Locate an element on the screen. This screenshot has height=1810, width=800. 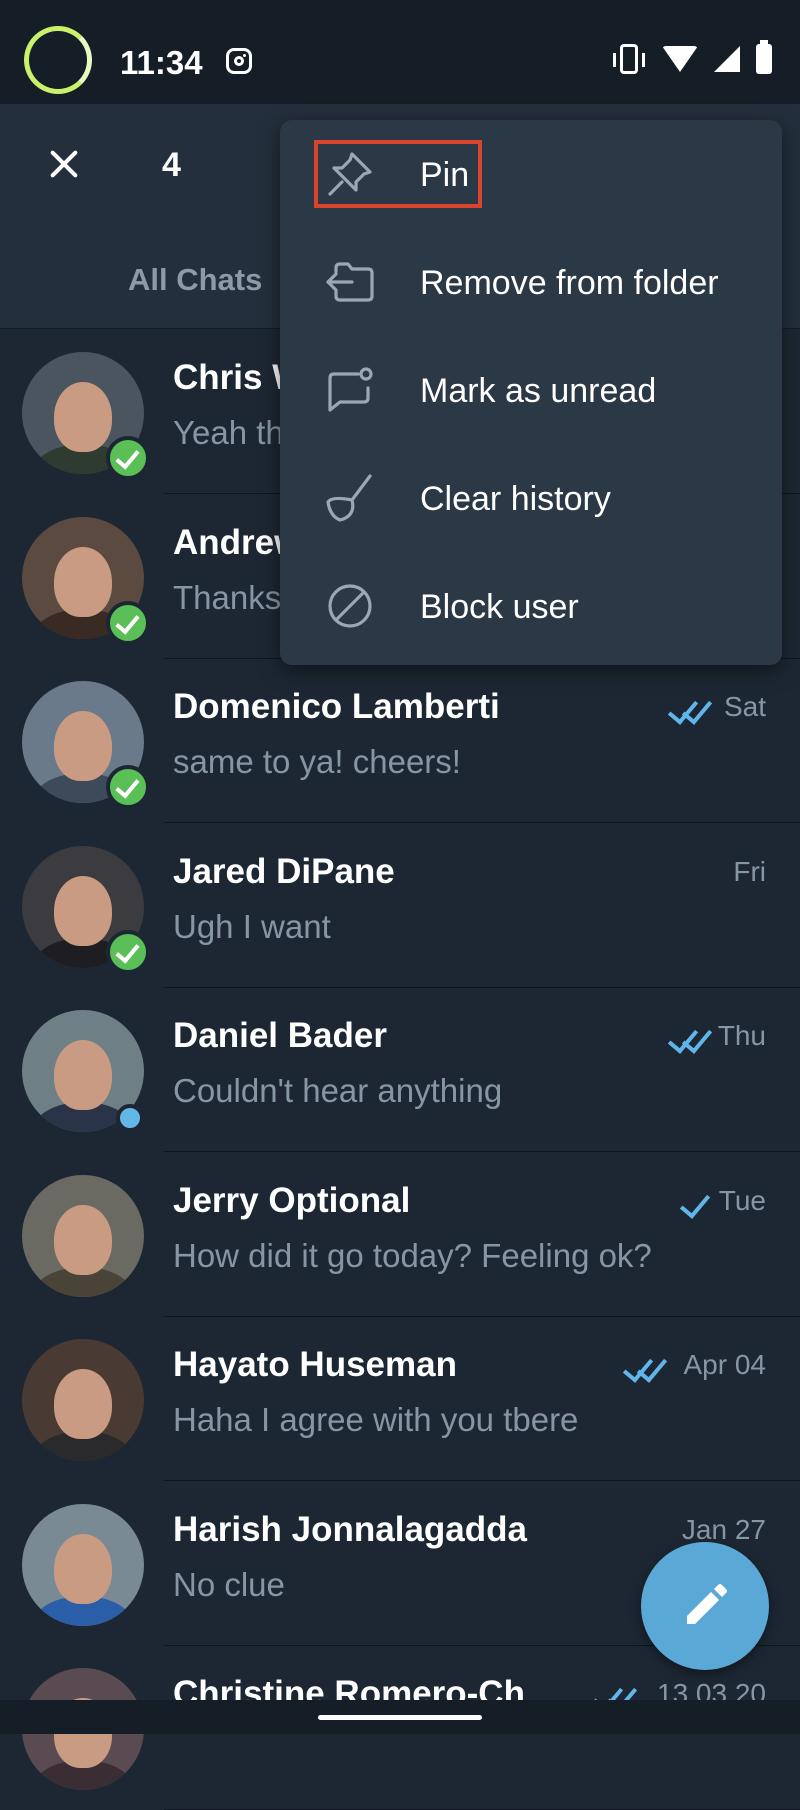
chat-last-message: Haha I agree with you tbere is located at coordinates (376, 1419).